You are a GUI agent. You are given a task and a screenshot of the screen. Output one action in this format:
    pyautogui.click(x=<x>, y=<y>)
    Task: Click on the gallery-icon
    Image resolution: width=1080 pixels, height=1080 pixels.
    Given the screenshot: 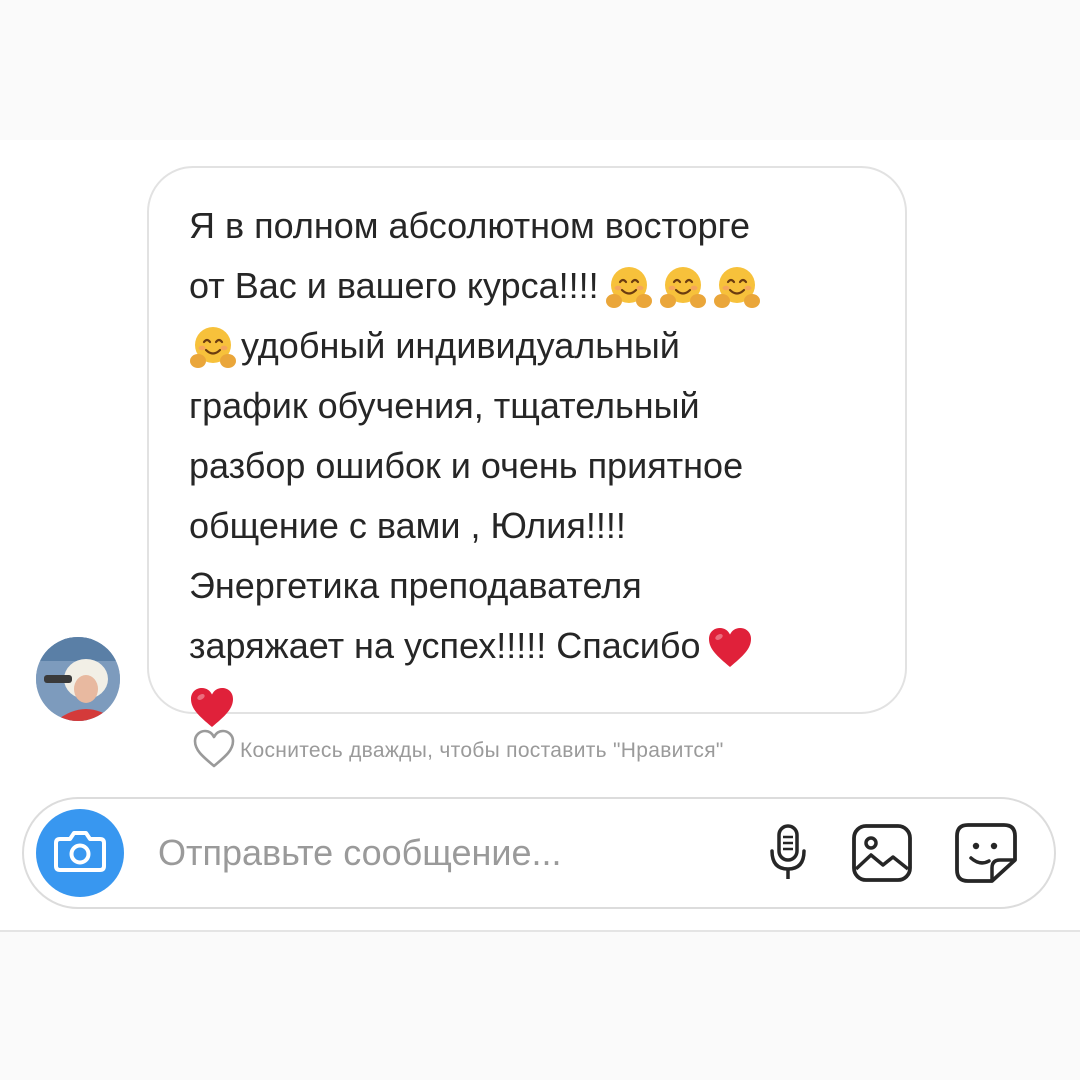 What is the action you would take?
    pyautogui.click(x=882, y=855)
    